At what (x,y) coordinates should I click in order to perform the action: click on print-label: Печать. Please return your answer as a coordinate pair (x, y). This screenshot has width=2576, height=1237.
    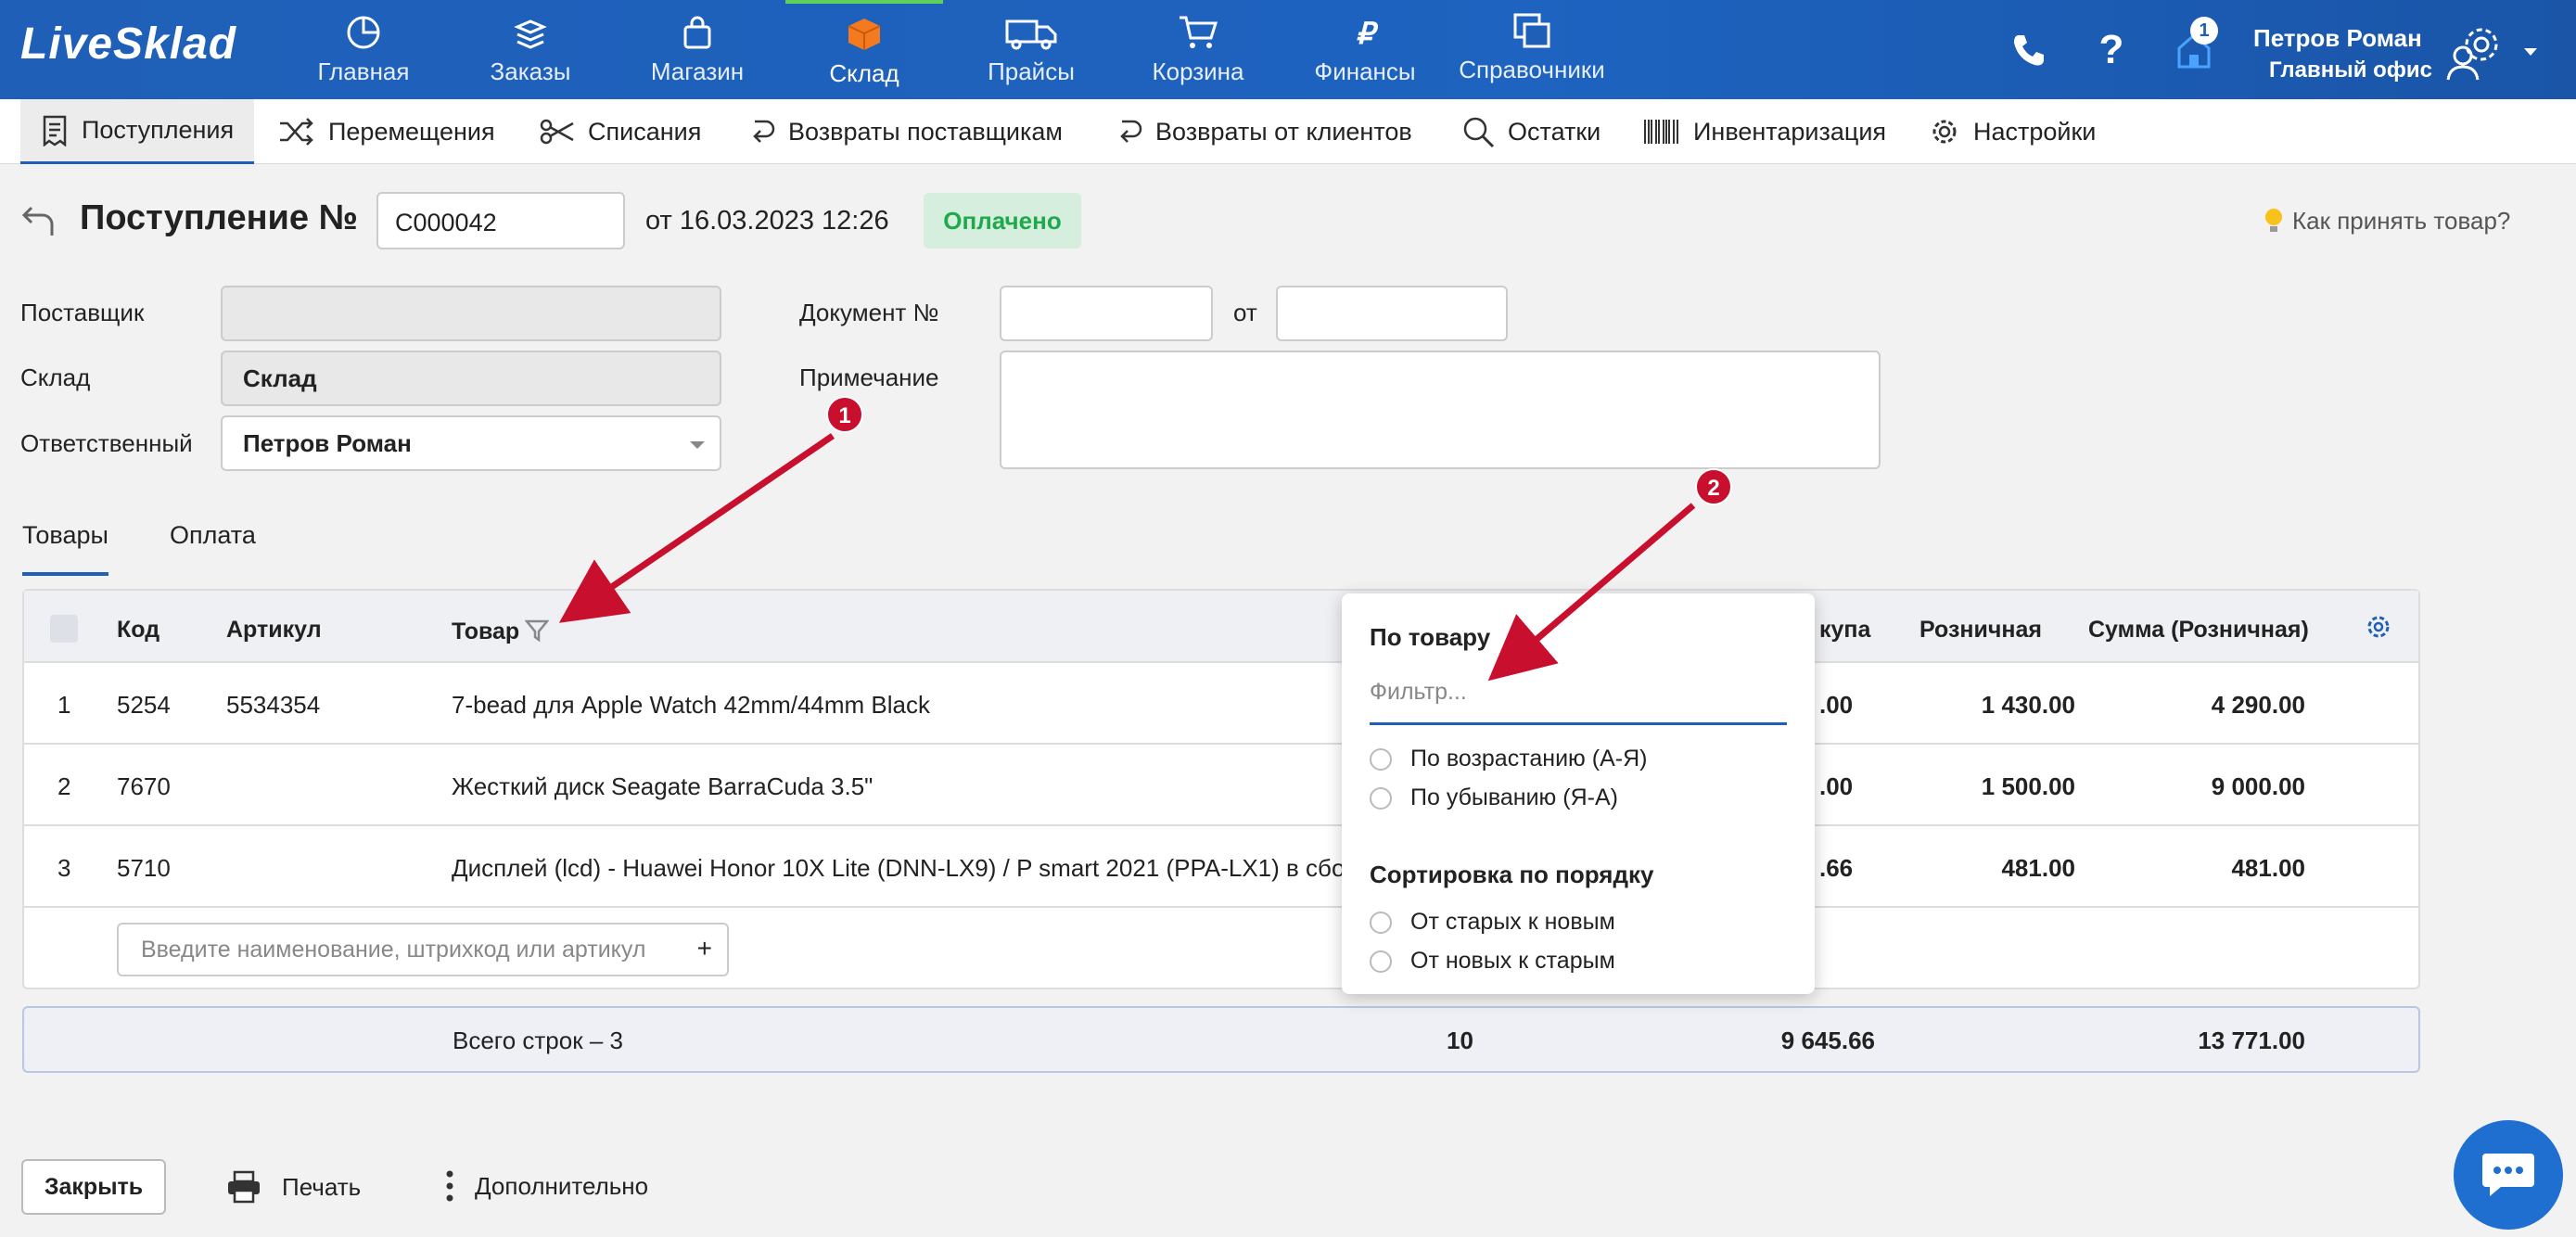
    Looking at the image, I should click on (322, 1186).